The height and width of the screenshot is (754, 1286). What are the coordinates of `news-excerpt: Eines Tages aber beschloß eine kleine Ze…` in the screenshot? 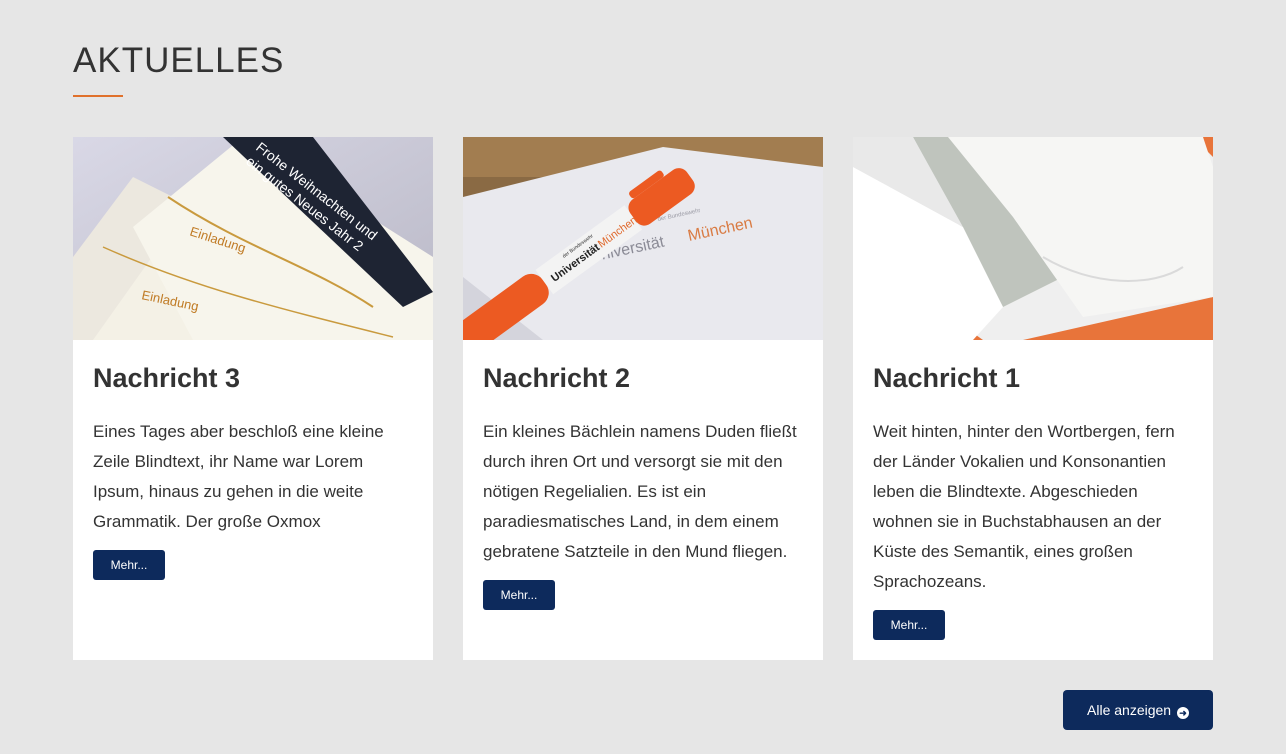 It's located at (238, 476).